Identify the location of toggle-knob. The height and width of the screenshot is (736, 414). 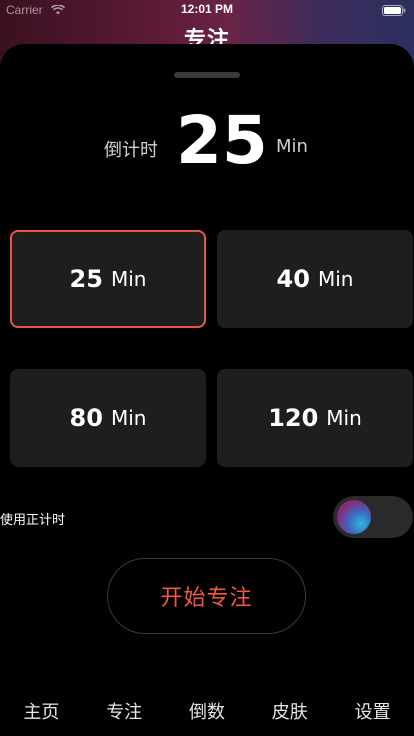
(354, 517).